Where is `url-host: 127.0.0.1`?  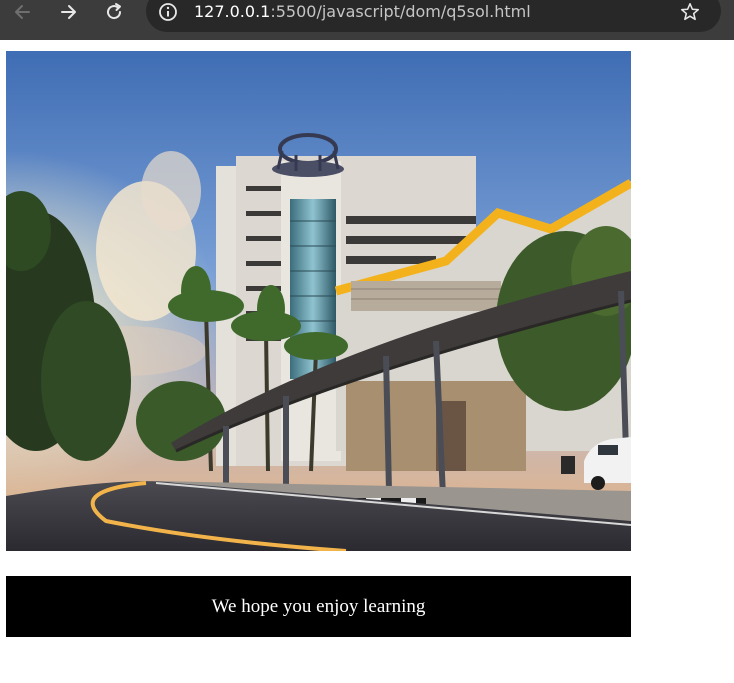 url-host: 127.0.0.1 is located at coordinates (232, 11).